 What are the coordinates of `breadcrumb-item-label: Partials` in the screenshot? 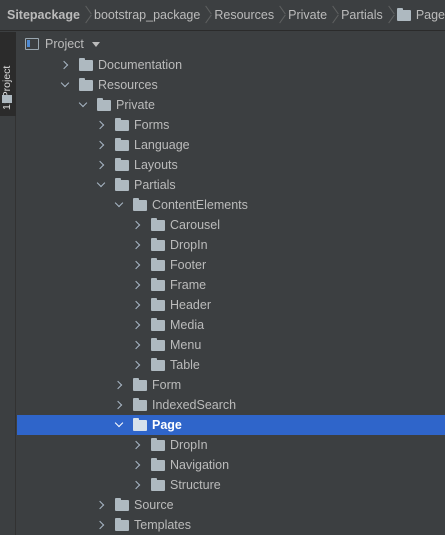 It's located at (362, 15).